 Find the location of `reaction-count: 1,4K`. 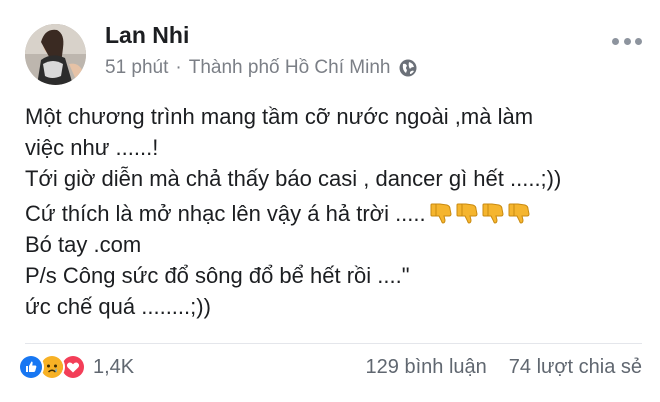

reaction-count: 1,4K is located at coordinates (113, 367).